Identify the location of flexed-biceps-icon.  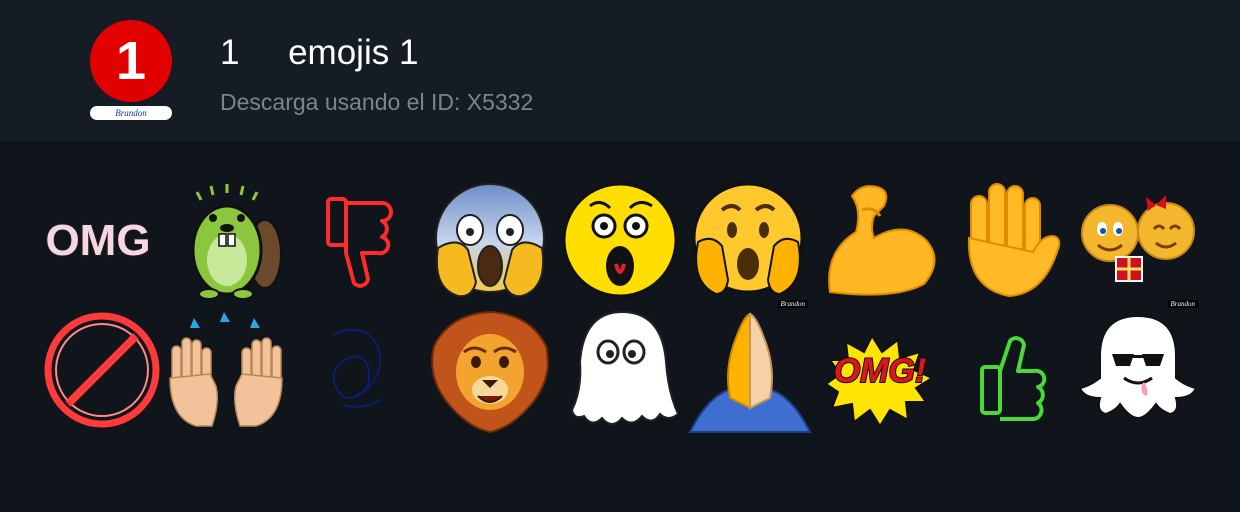
(882, 240).